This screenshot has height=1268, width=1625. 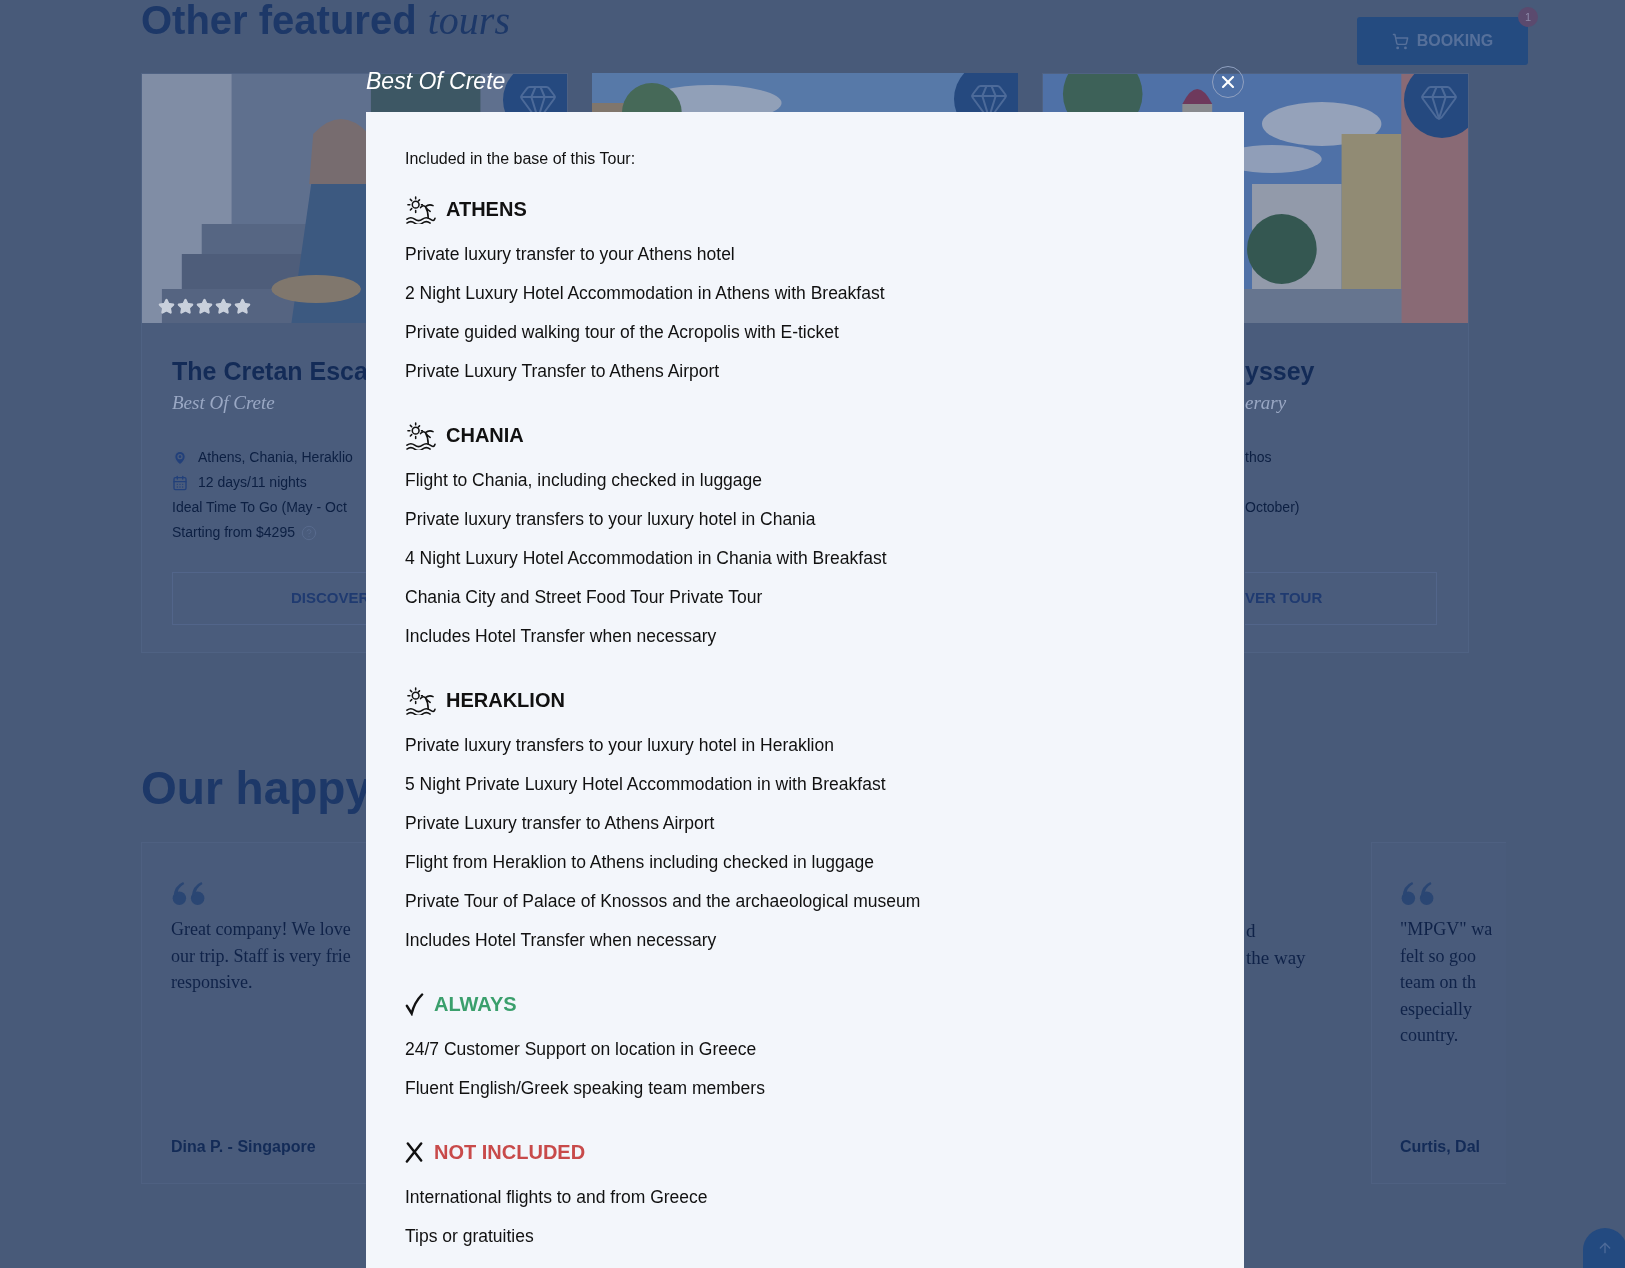 I want to click on tour-subtitle: erary, so click(x=1266, y=403).